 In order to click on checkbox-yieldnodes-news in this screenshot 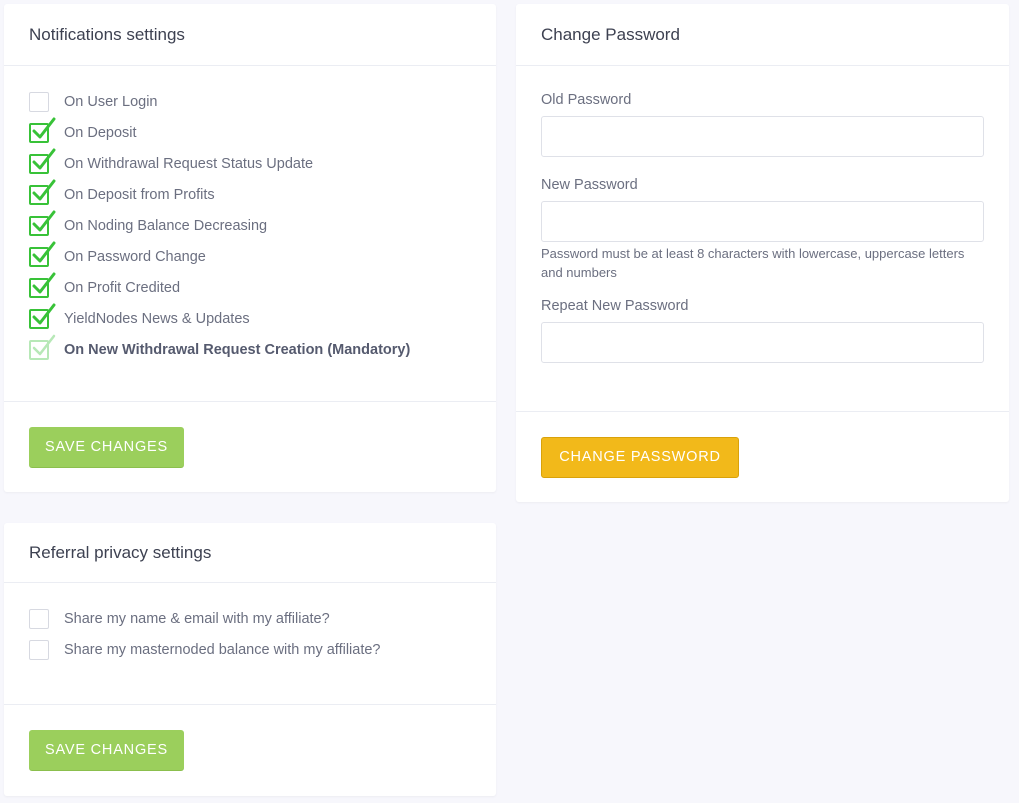, I will do `click(42, 316)`.